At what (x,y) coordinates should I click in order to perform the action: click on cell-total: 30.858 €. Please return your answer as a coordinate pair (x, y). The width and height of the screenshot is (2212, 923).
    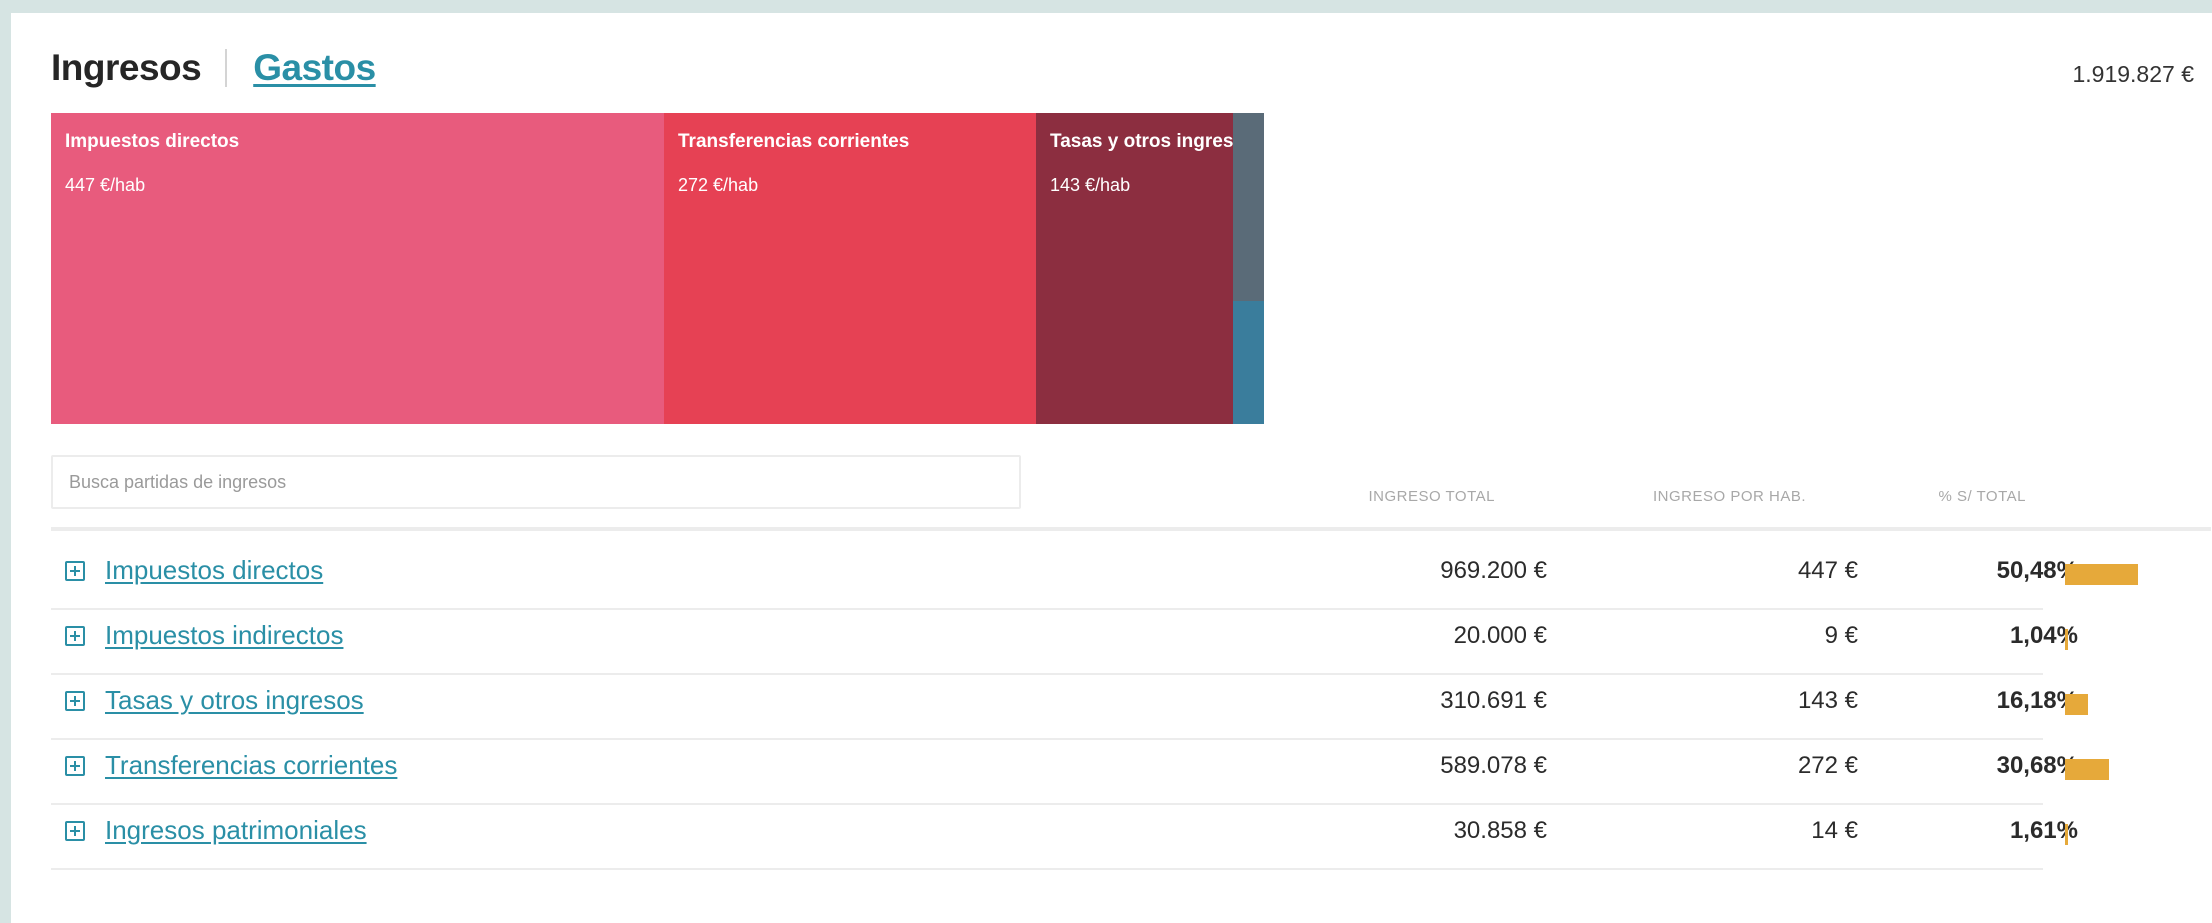
    Looking at the image, I should click on (1500, 830).